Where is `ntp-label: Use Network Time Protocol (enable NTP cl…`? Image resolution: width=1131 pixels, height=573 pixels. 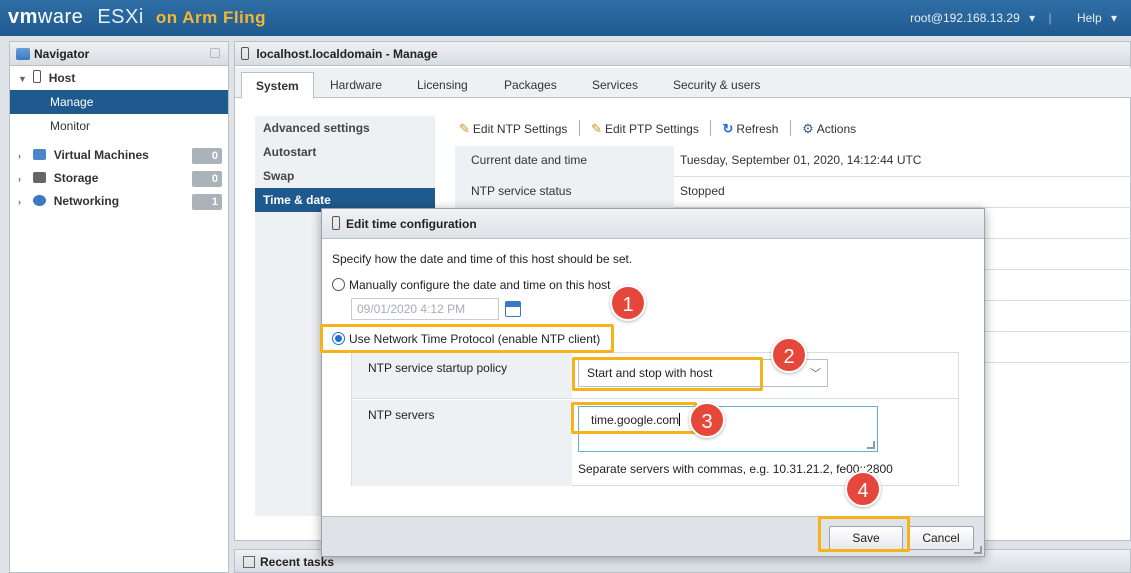
ntp-label: Use Network Time Protocol (enable NTP cl… is located at coordinates (475, 339).